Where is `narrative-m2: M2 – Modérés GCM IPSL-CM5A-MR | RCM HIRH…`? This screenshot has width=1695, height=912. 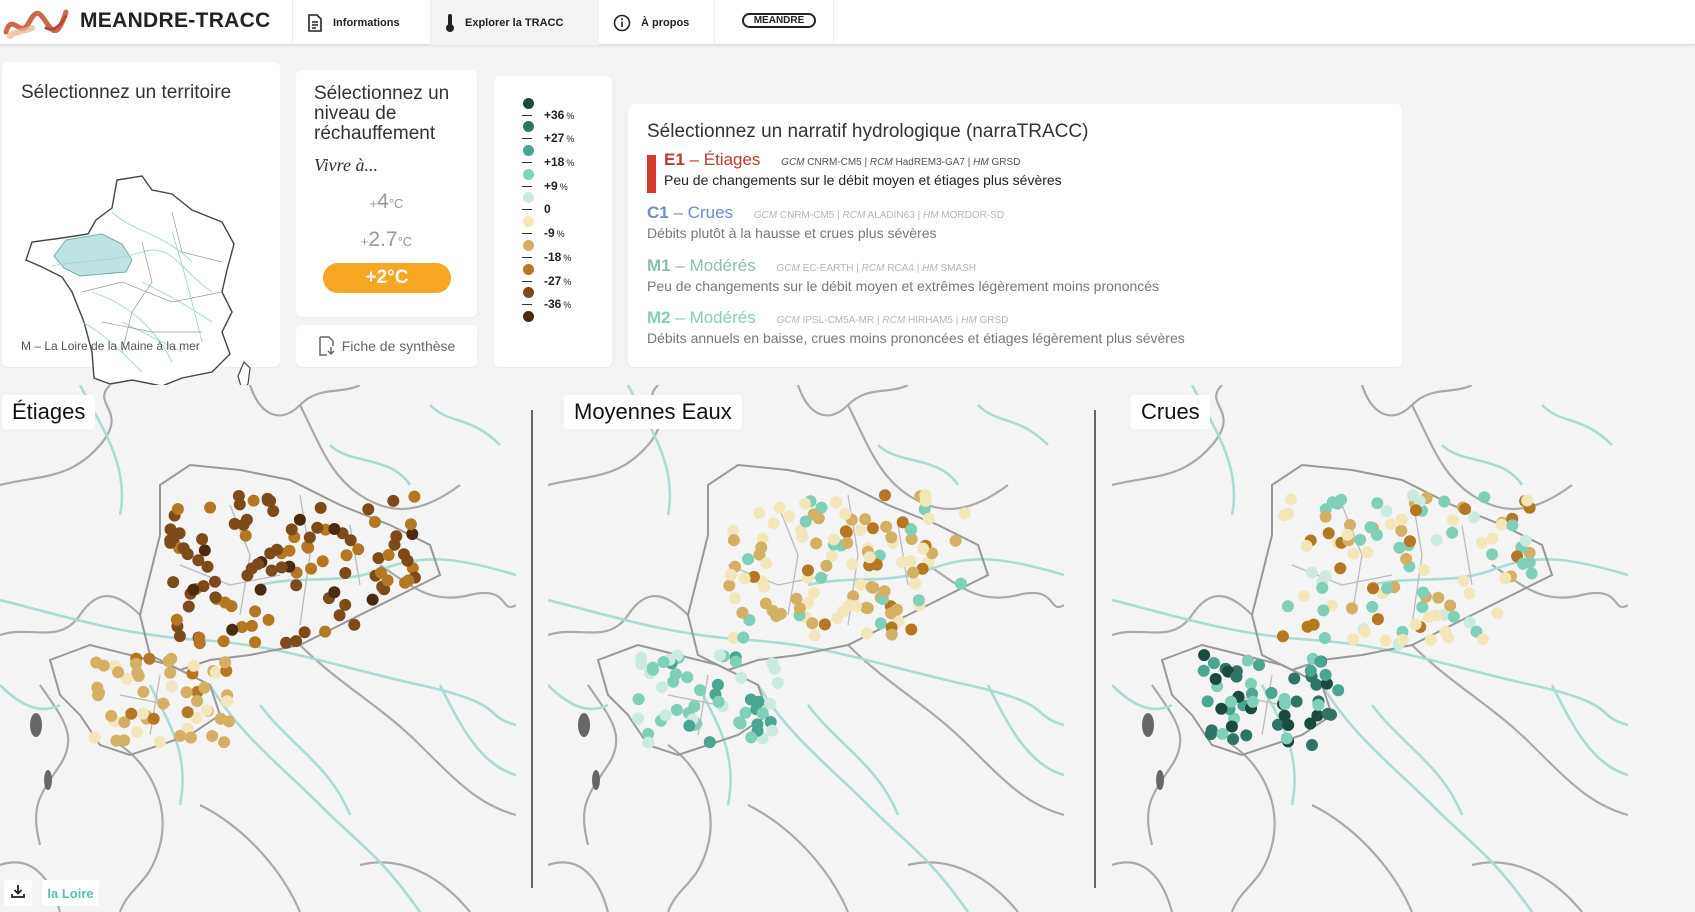
narrative-m2: M2 – Modérés GCM IPSL-CM5A-MR | RCM HIRH… is located at coordinates (1017, 327).